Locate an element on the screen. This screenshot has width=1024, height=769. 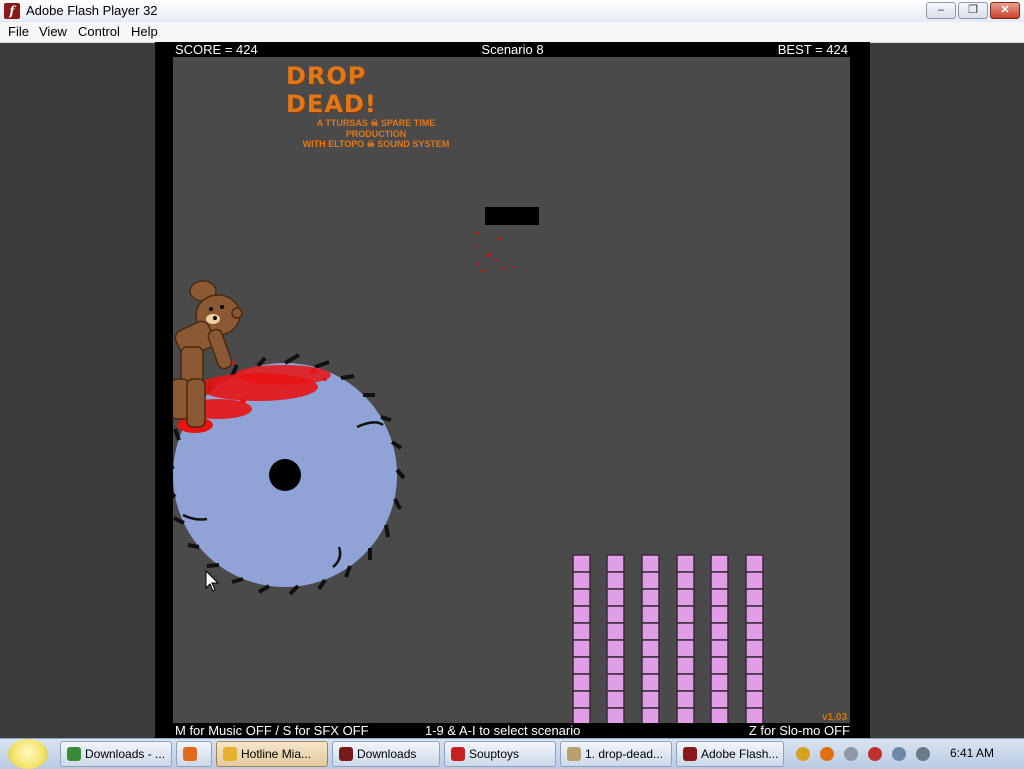
system-tray: 6:41 AM is located at coordinates (907, 754).